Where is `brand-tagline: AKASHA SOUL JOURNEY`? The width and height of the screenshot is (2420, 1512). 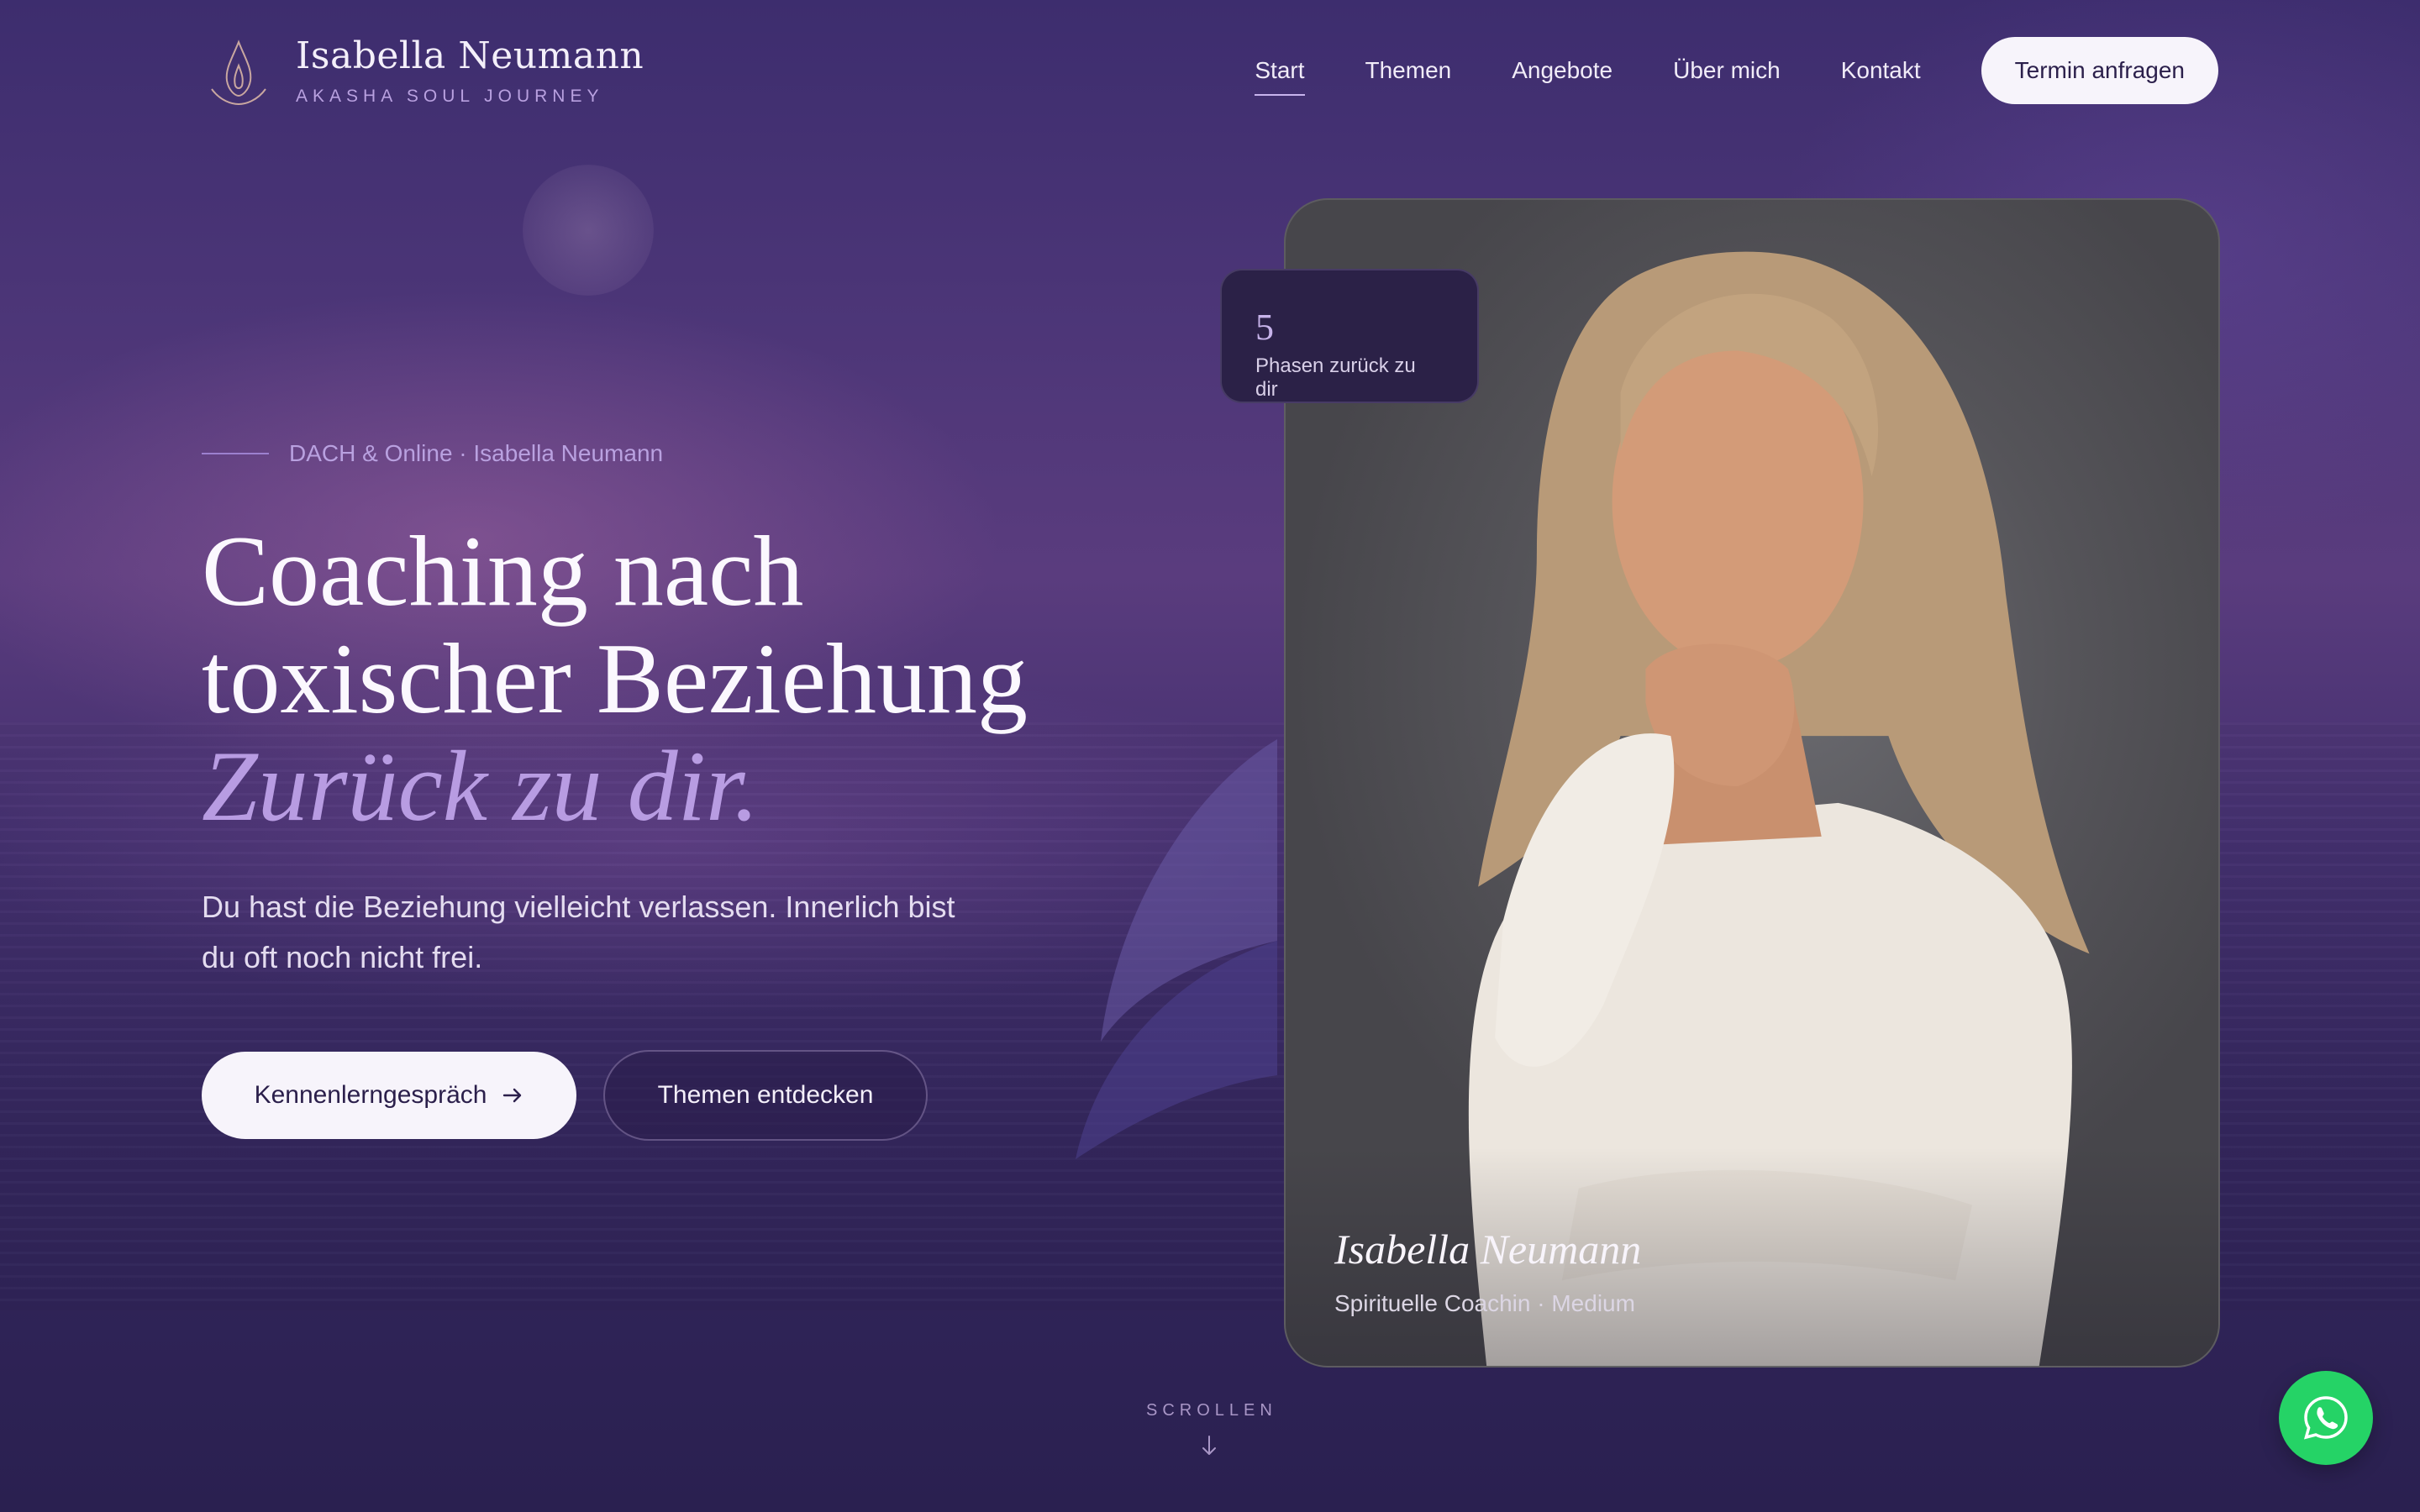
brand-tagline: AKASHA SOUL JOURNEY is located at coordinates (450, 96).